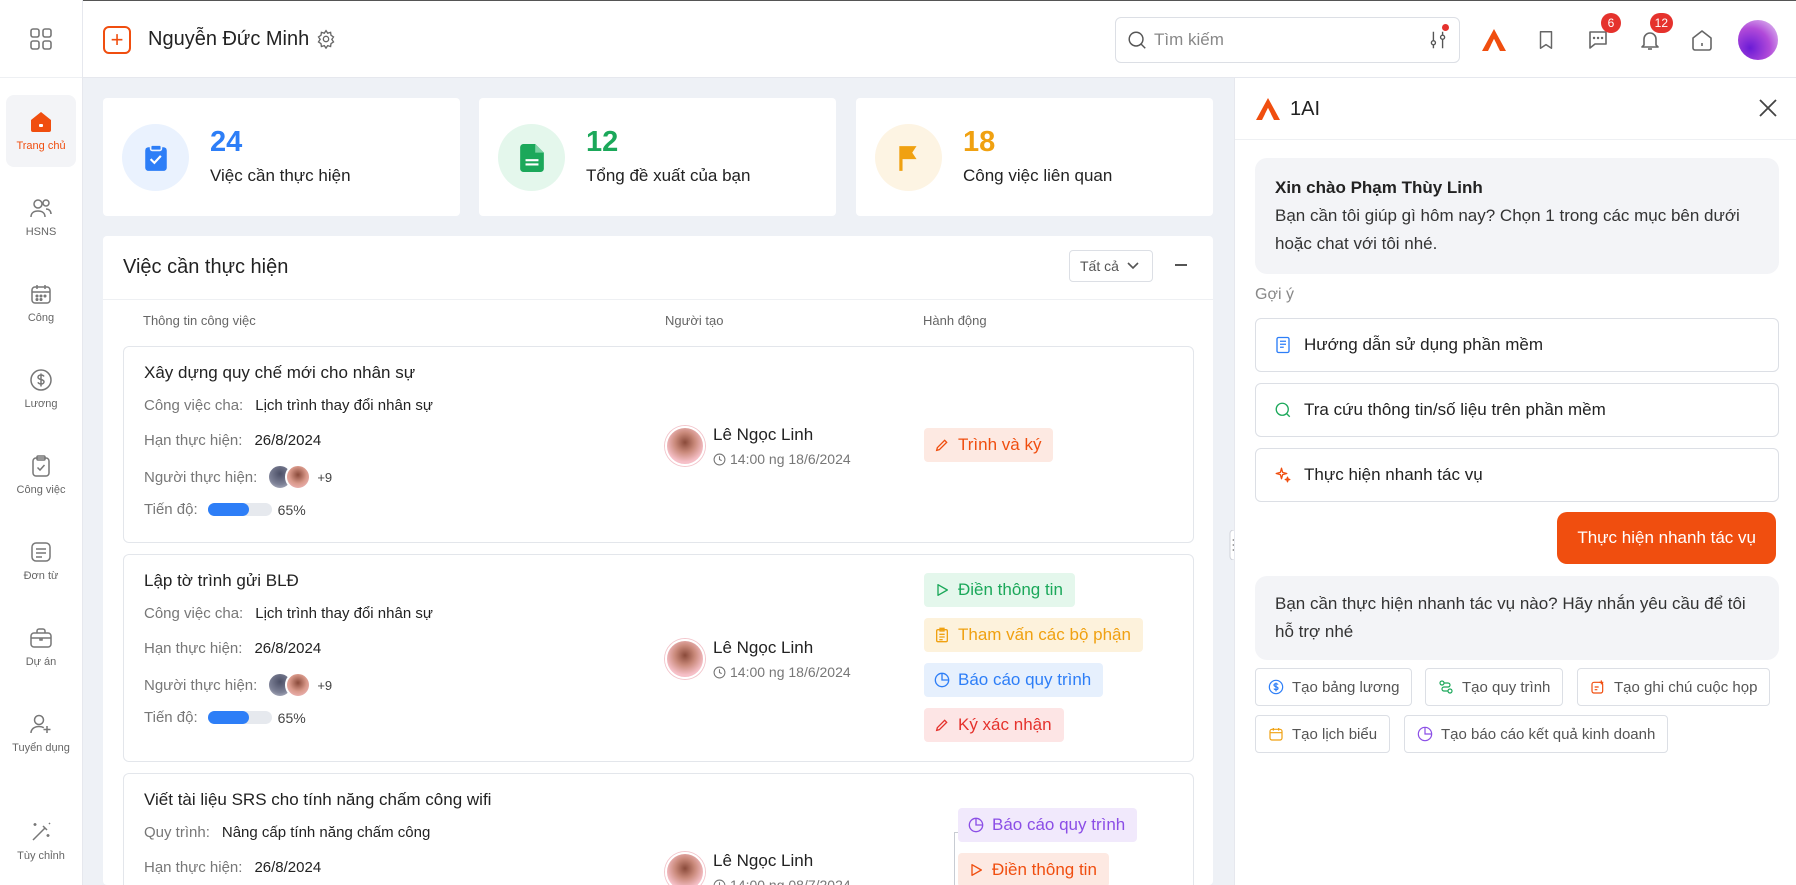 The image size is (1796, 885). Describe the element at coordinates (1044, 869) in the screenshot. I see `action-label: Điền thông tin` at that location.